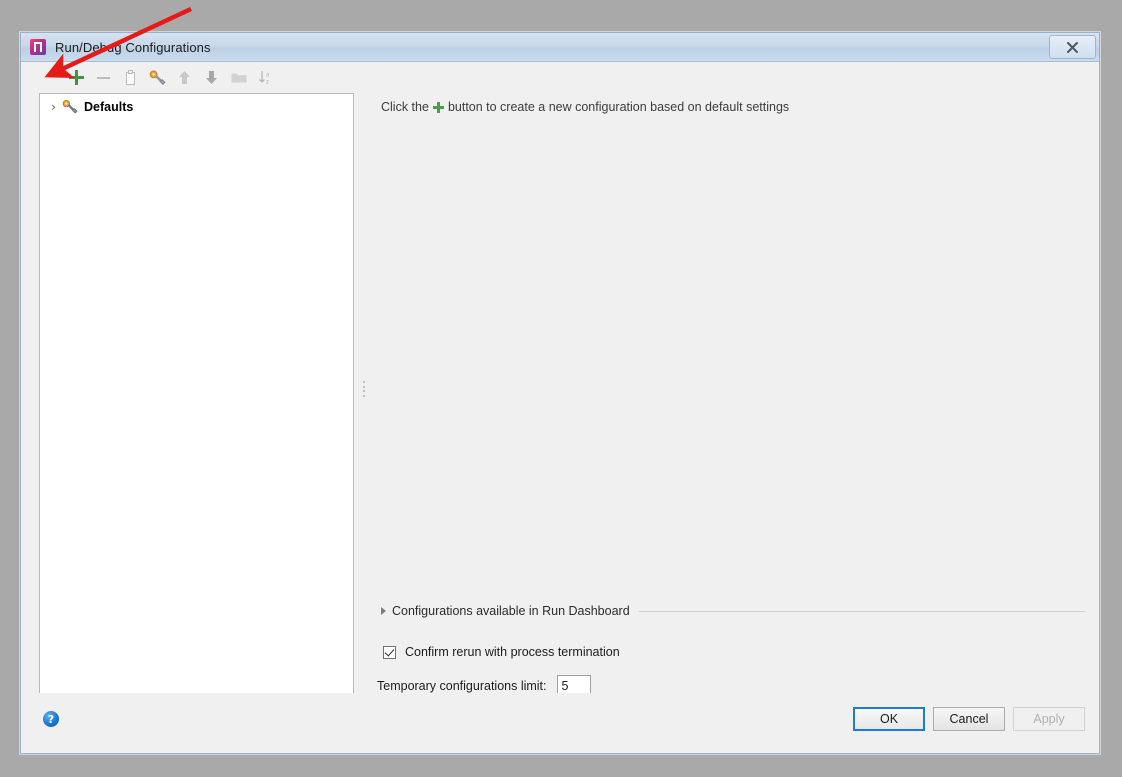  What do you see at coordinates (267, 82) in the screenshot?
I see `svg-text: z` at bounding box center [267, 82].